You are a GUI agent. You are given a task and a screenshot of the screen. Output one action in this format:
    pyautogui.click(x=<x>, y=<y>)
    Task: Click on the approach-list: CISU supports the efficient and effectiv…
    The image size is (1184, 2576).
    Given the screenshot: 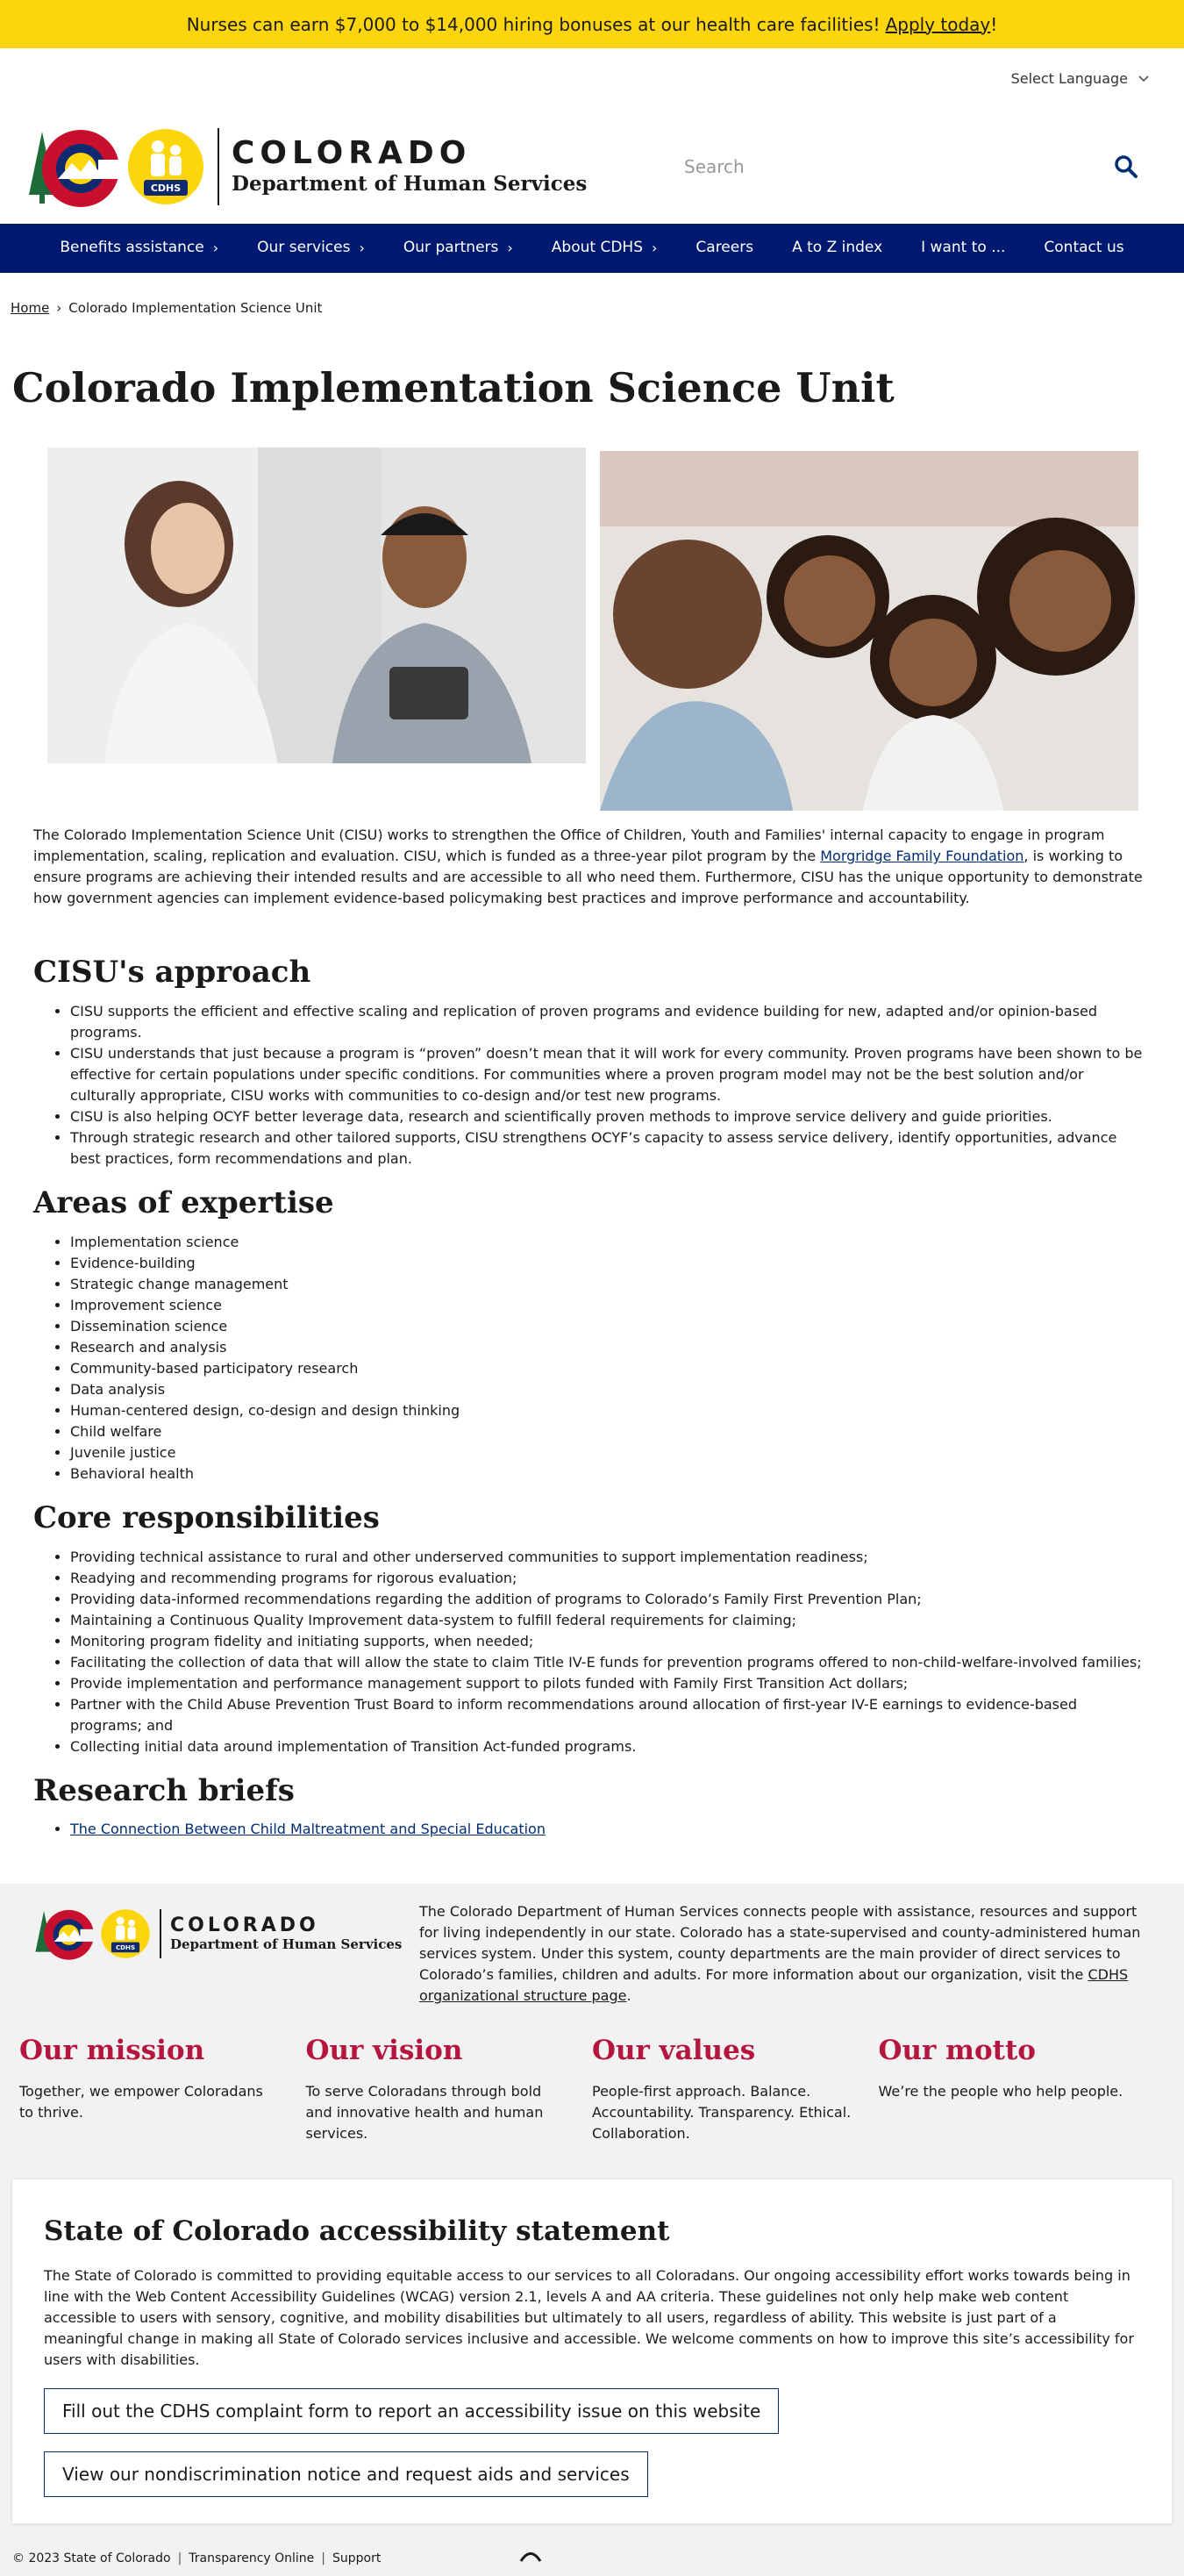 What is the action you would take?
    pyautogui.click(x=592, y=1085)
    